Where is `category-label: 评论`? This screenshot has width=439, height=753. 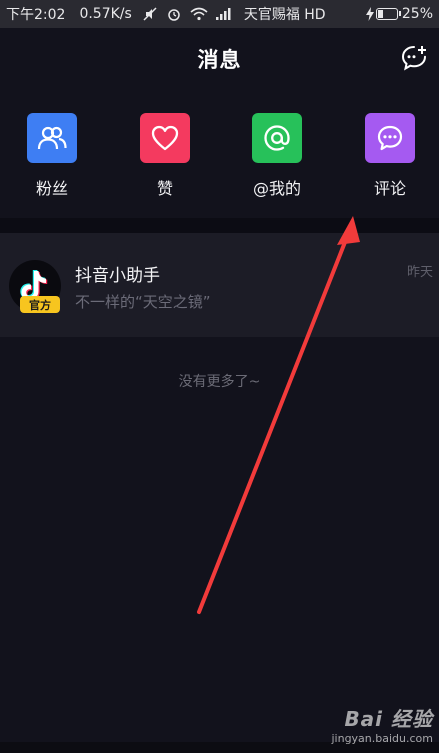 category-label: 评论 is located at coordinates (389, 188).